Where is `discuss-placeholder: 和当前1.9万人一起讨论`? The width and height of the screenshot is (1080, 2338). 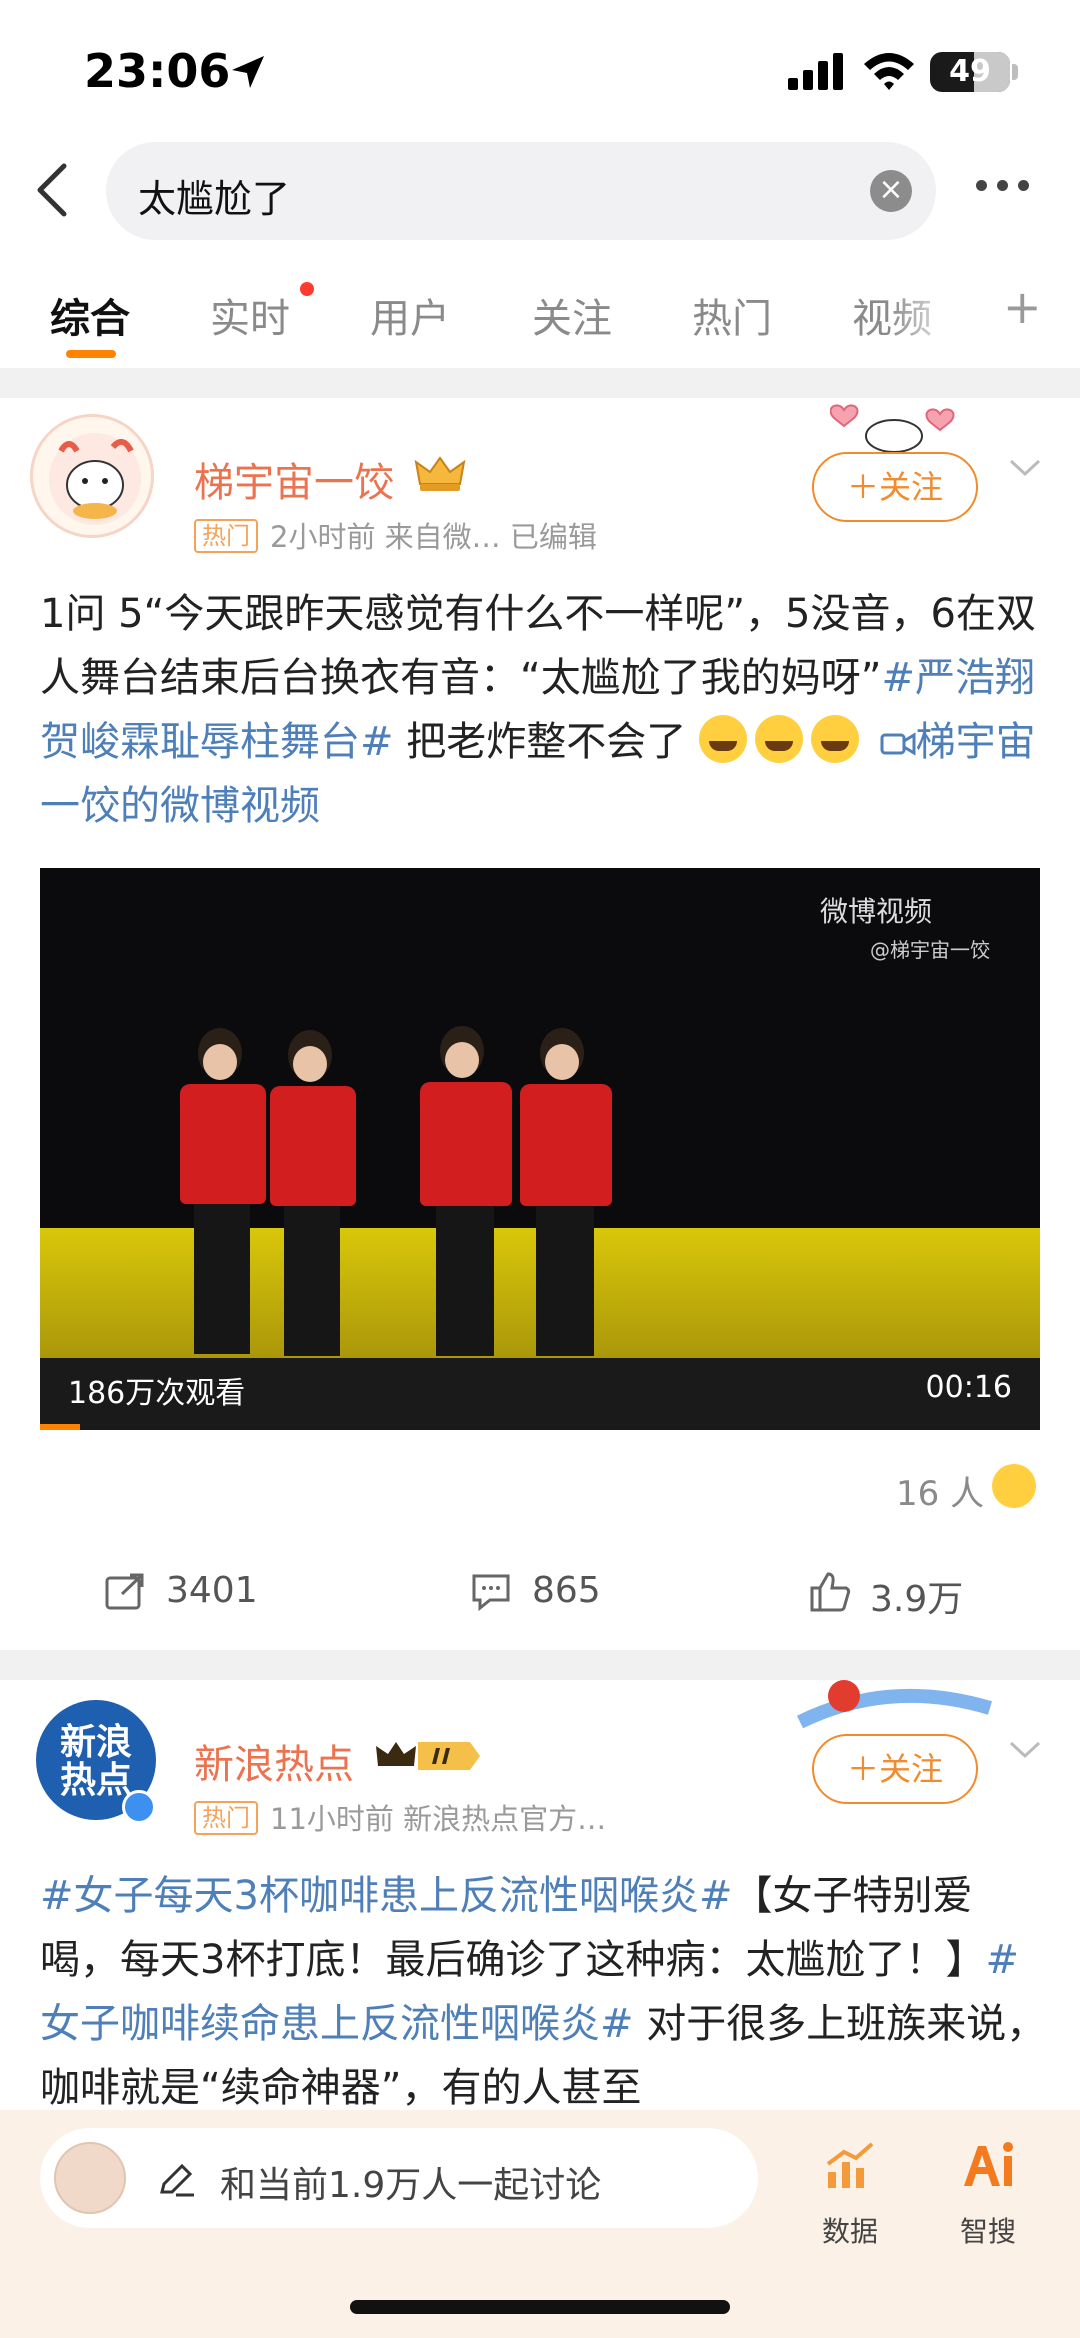
discuss-placeholder: 和当前1.9万人一起讨论 is located at coordinates (411, 2185).